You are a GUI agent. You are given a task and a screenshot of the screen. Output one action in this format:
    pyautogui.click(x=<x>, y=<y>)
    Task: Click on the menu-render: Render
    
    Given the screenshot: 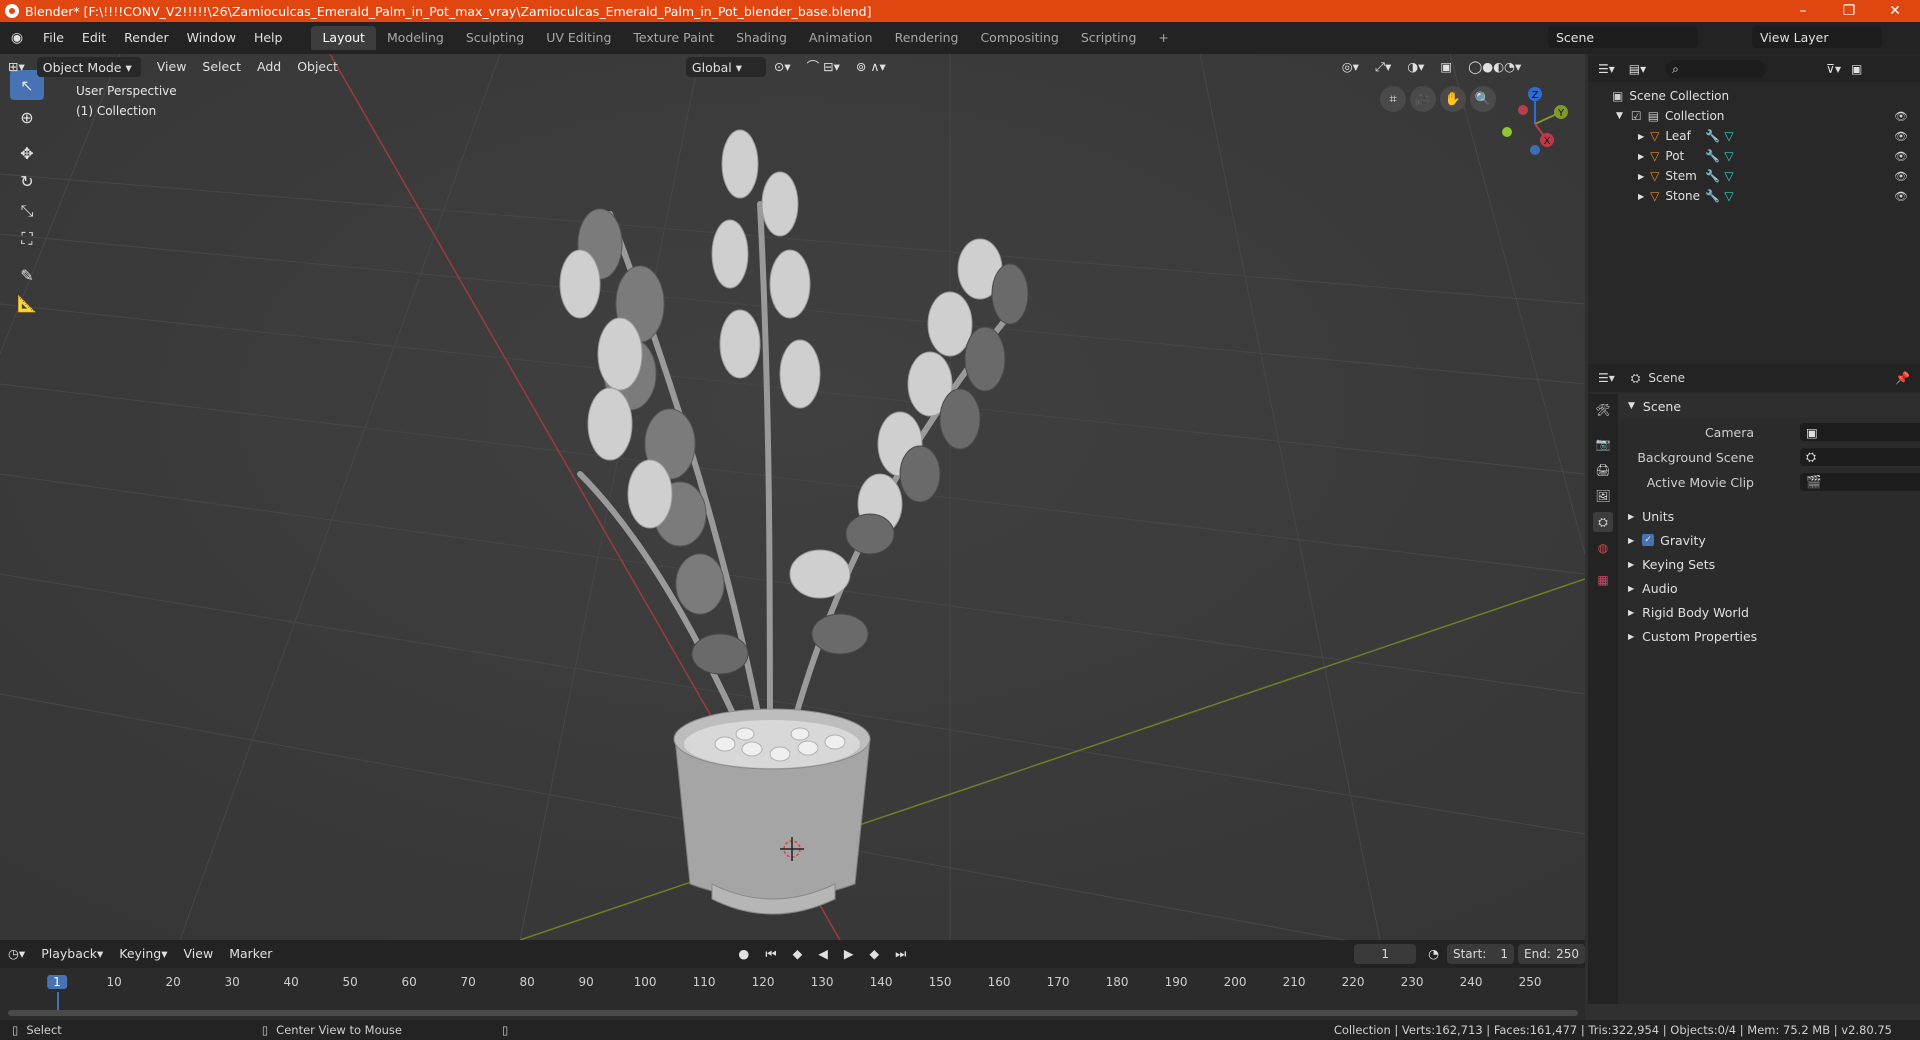 What is the action you would take?
    pyautogui.click(x=146, y=38)
    